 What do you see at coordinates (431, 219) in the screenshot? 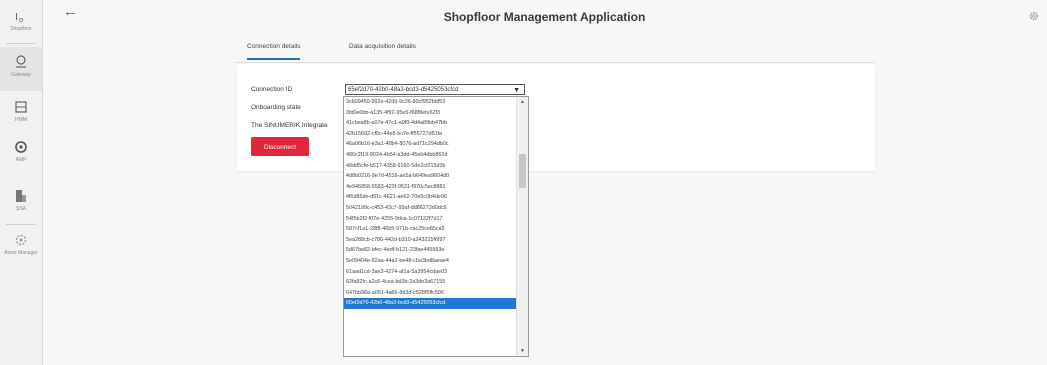
I see `dropdown-option: 54f5b2f2-f07e-4255-9dca-1c07122f7d17` at bounding box center [431, 219].